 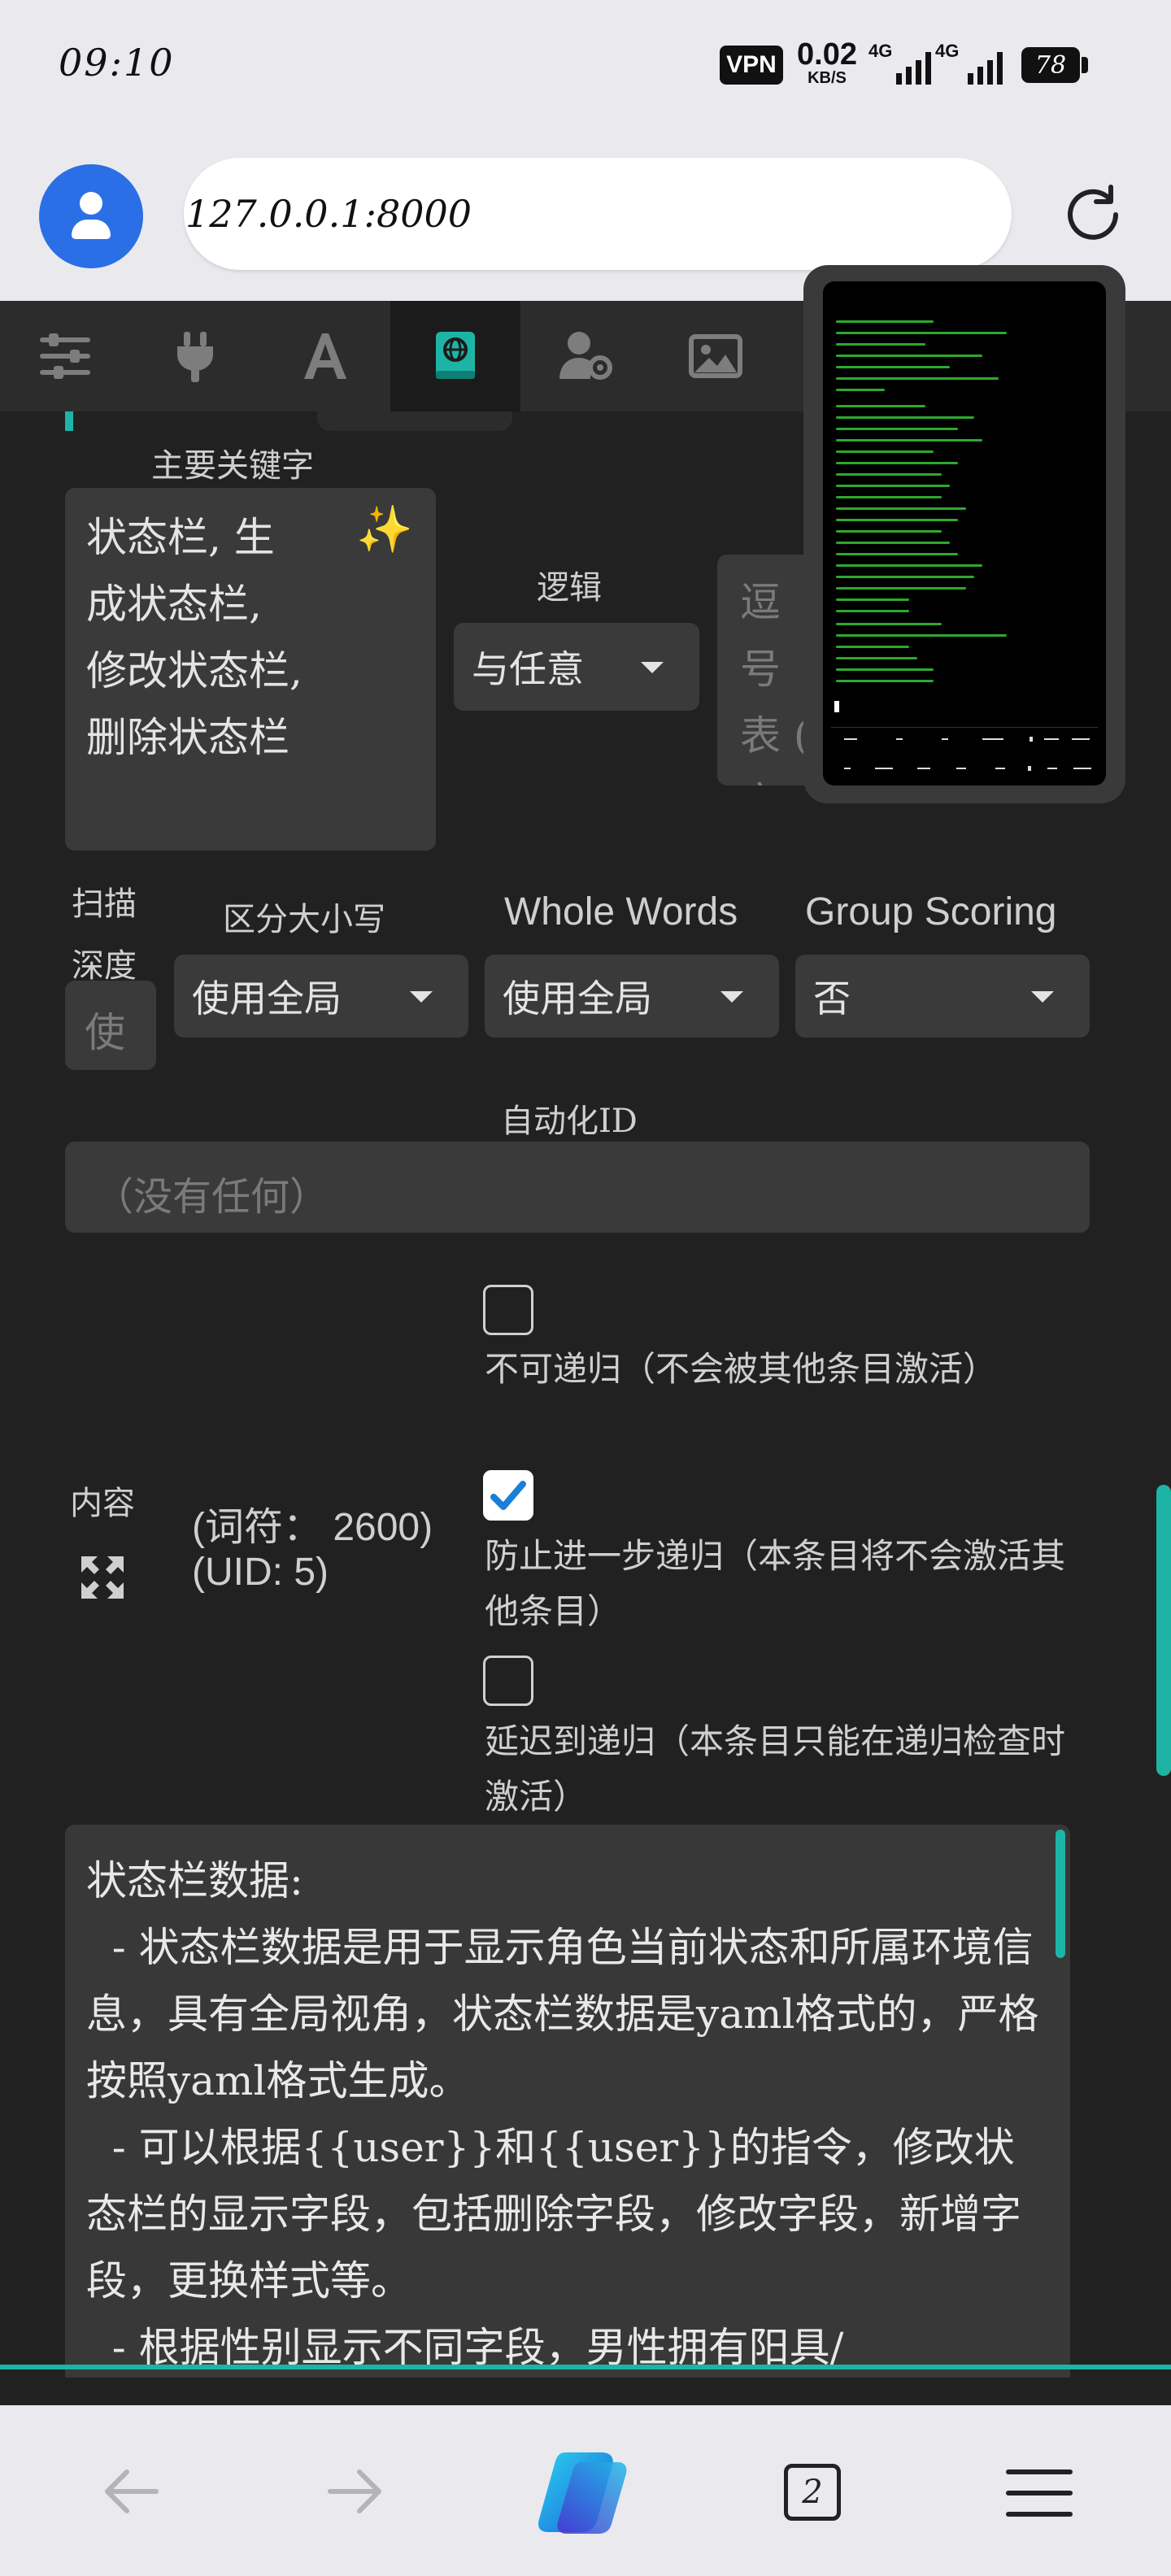 I want to click on network-speed-value: 0.02, so click(x=827, y=55).